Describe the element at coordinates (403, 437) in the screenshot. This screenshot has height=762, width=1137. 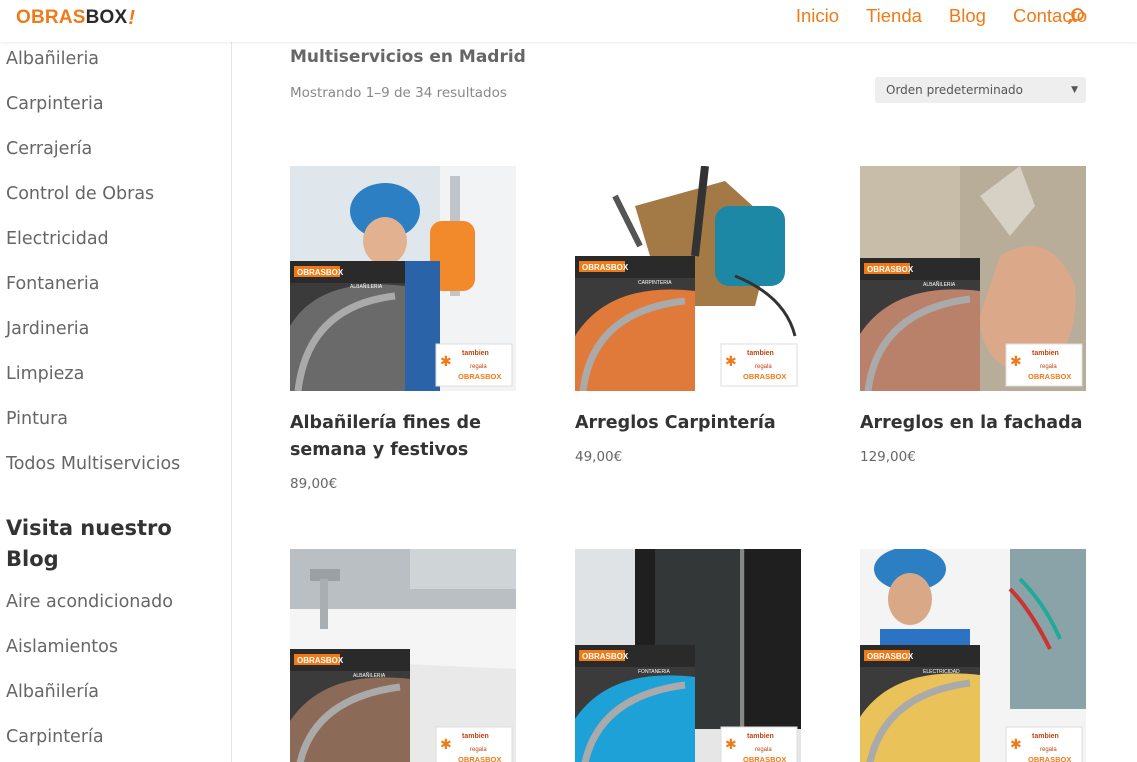
I see `product-title: Albañilería fines de semana y festivos` at that location.